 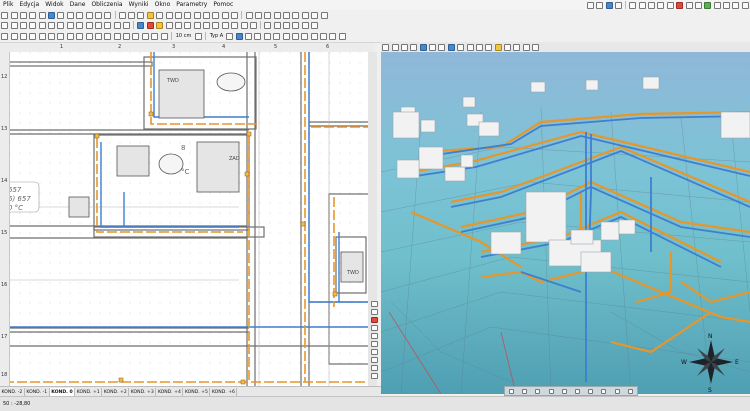 I want to click on menu-widok: Widok, so click(x=54, y=5).